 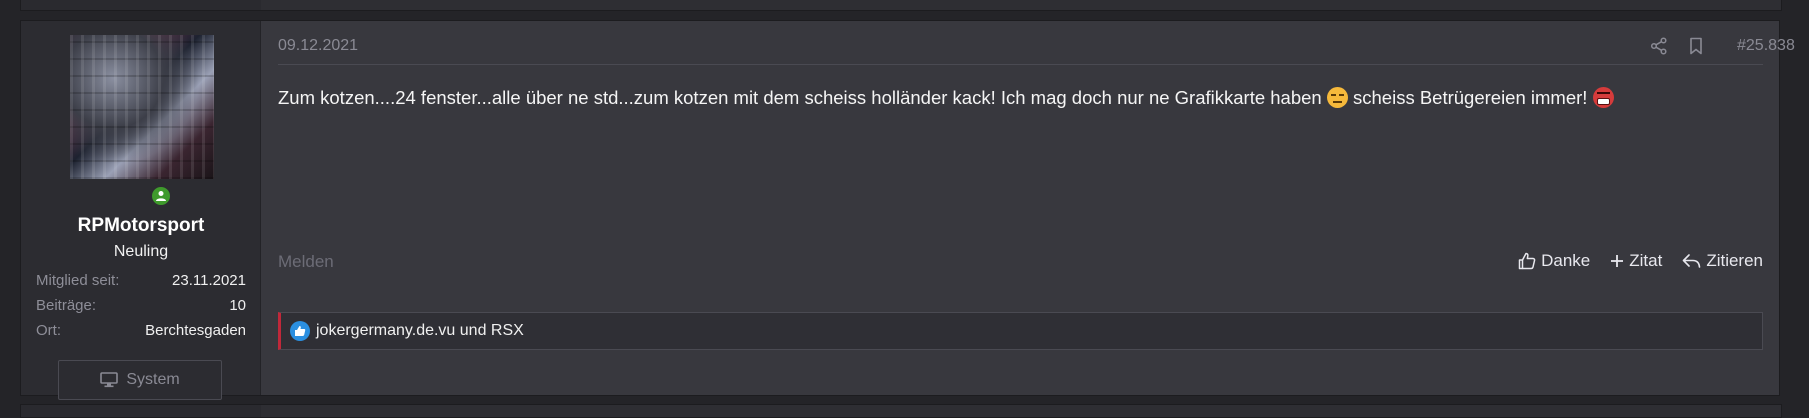 What do you see at coordinates (66, 305) in the screenshot?
I see `info-key: Beiträge:` at bounding box center [66, 305].